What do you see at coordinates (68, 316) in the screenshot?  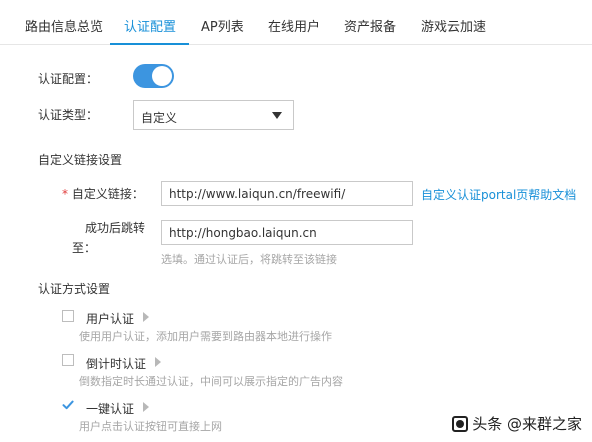 I see `user-auth-checkbox` at bounding box center [68, 316].